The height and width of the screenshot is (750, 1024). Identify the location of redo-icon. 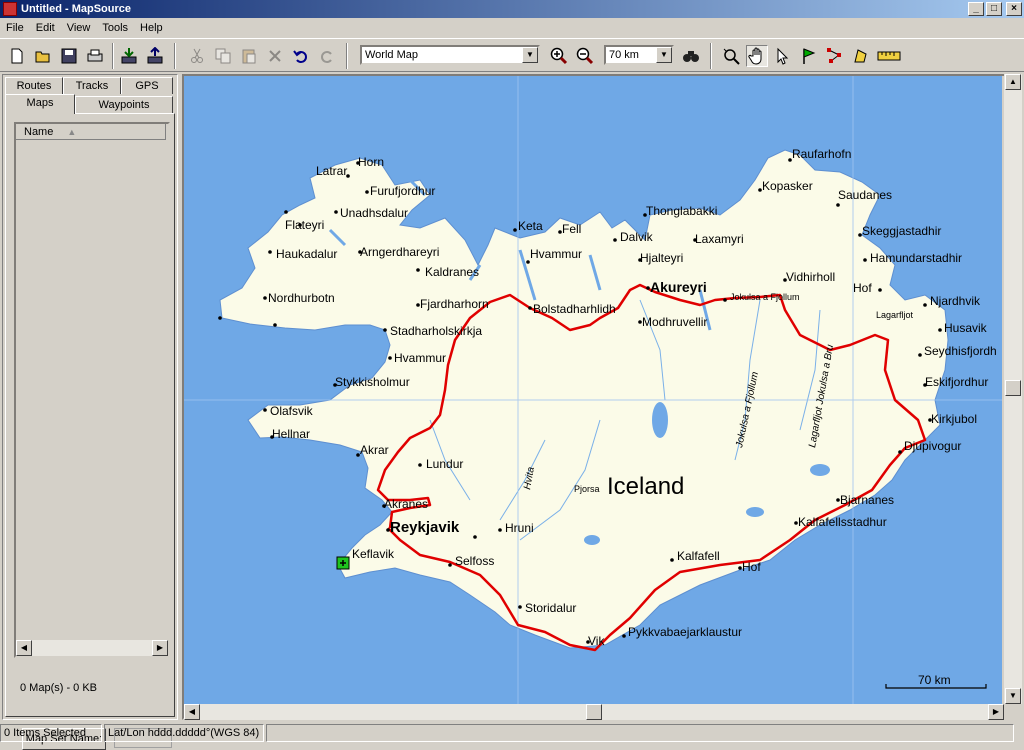
(327, 56).